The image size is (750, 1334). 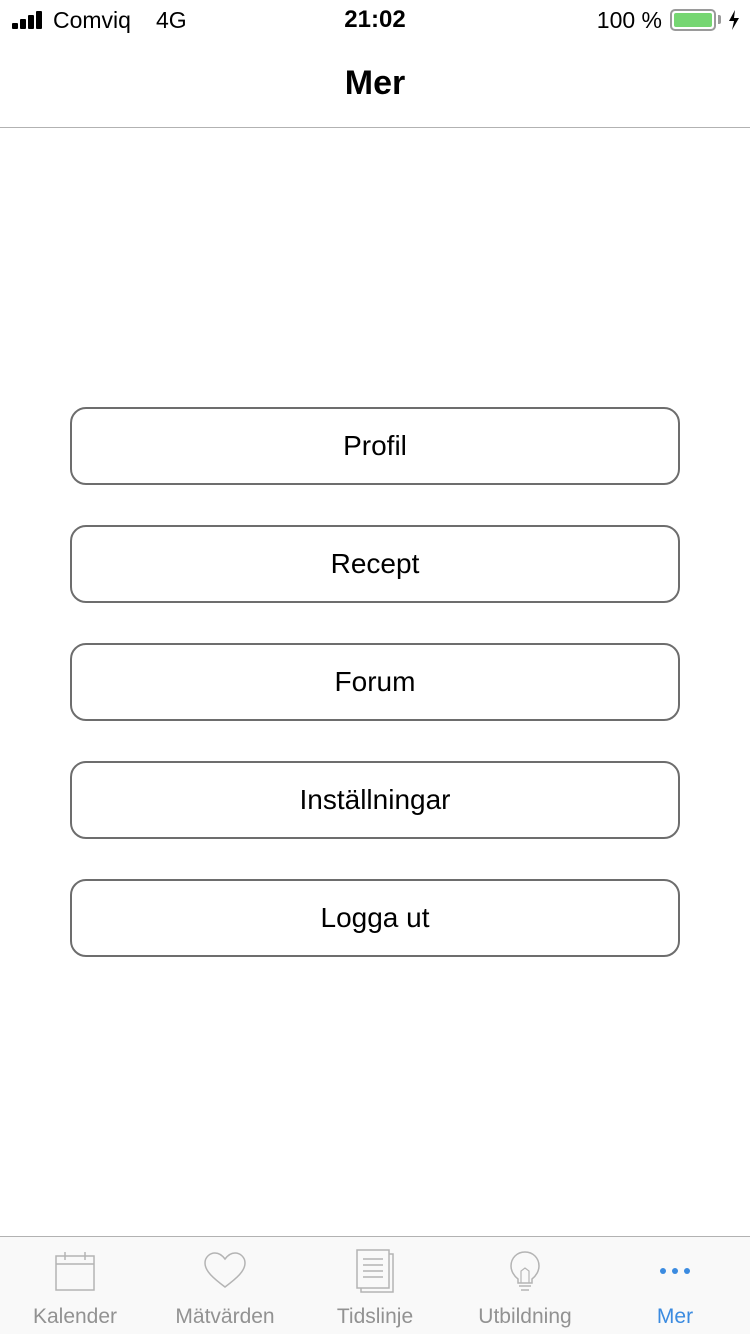 I want to click on navigation-bar: Mer, so click(x=375, y=84).